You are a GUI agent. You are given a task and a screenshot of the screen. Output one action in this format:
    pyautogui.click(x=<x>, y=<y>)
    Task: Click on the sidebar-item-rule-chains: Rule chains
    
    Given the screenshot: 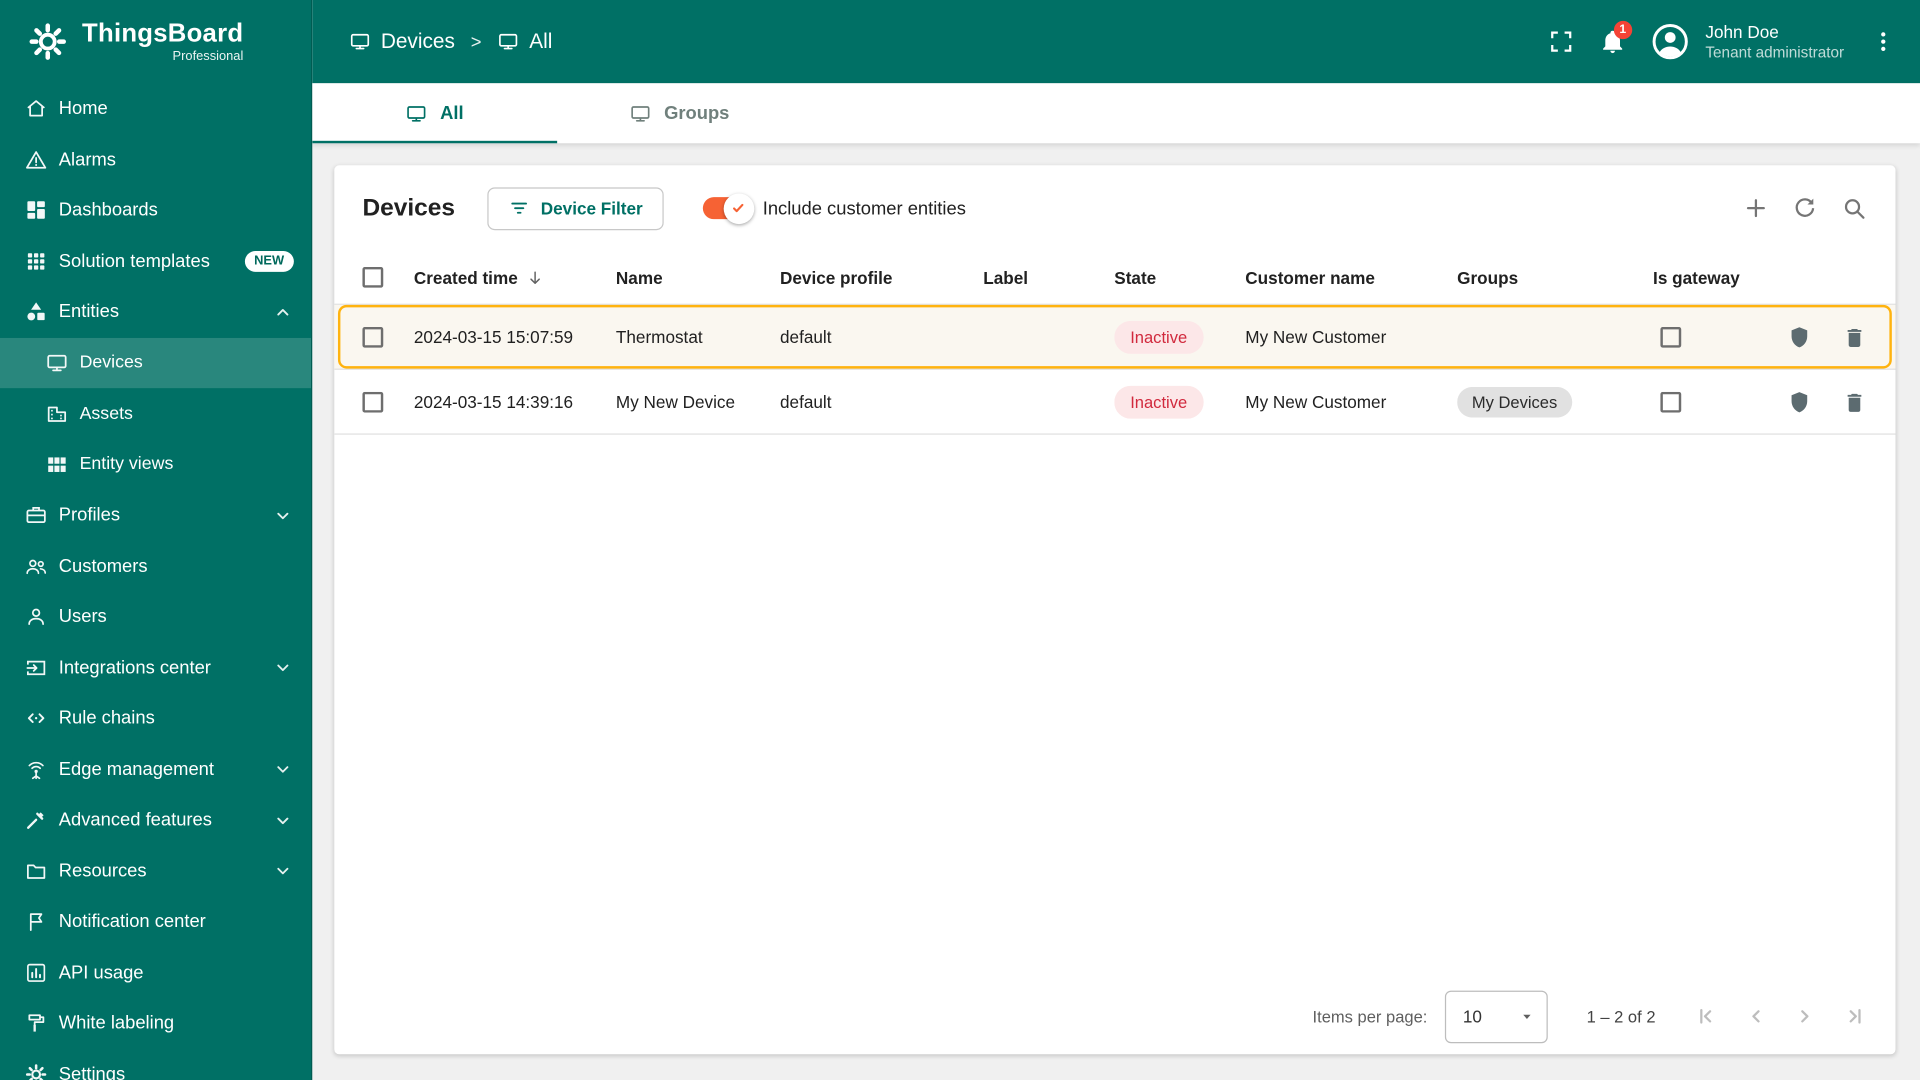 What is the action you would take?
    pyautogui.click(x=155, y=718)
    